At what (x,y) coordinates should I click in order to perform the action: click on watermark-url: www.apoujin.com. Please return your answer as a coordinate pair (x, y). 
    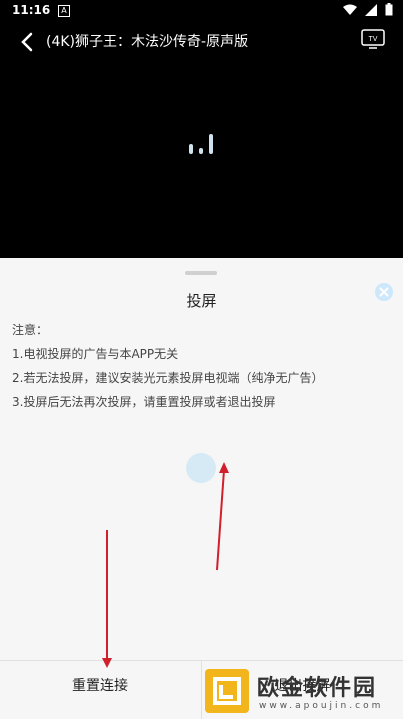
    Looking at the image, I should click on (321, 706).